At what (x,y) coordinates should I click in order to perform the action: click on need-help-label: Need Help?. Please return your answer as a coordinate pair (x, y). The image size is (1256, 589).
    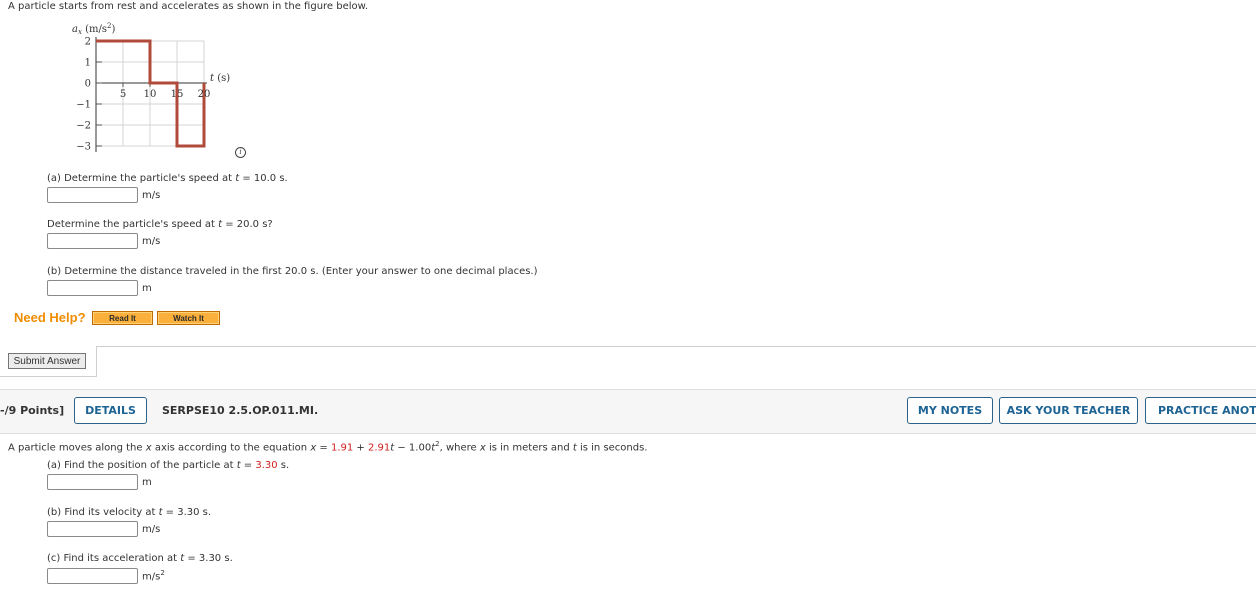
    Looking at the image, I should click on (50, 317).